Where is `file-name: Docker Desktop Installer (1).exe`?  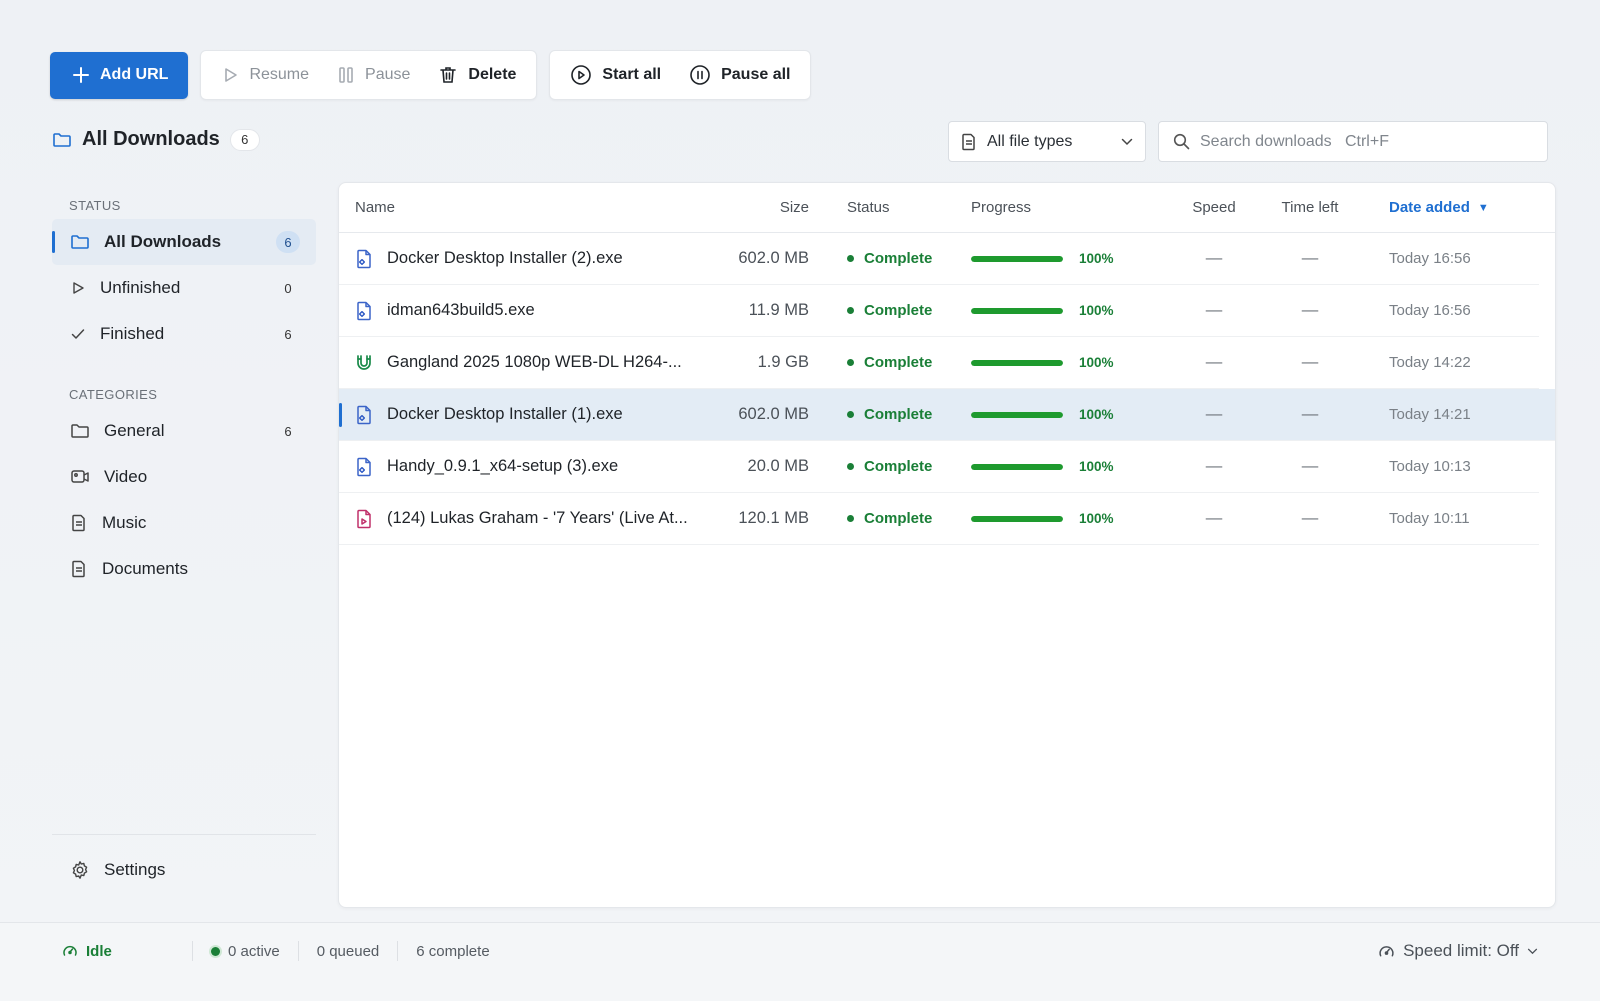
file-name: Docker Desktop Installer (1).exe is located at coordinates (505, 414).